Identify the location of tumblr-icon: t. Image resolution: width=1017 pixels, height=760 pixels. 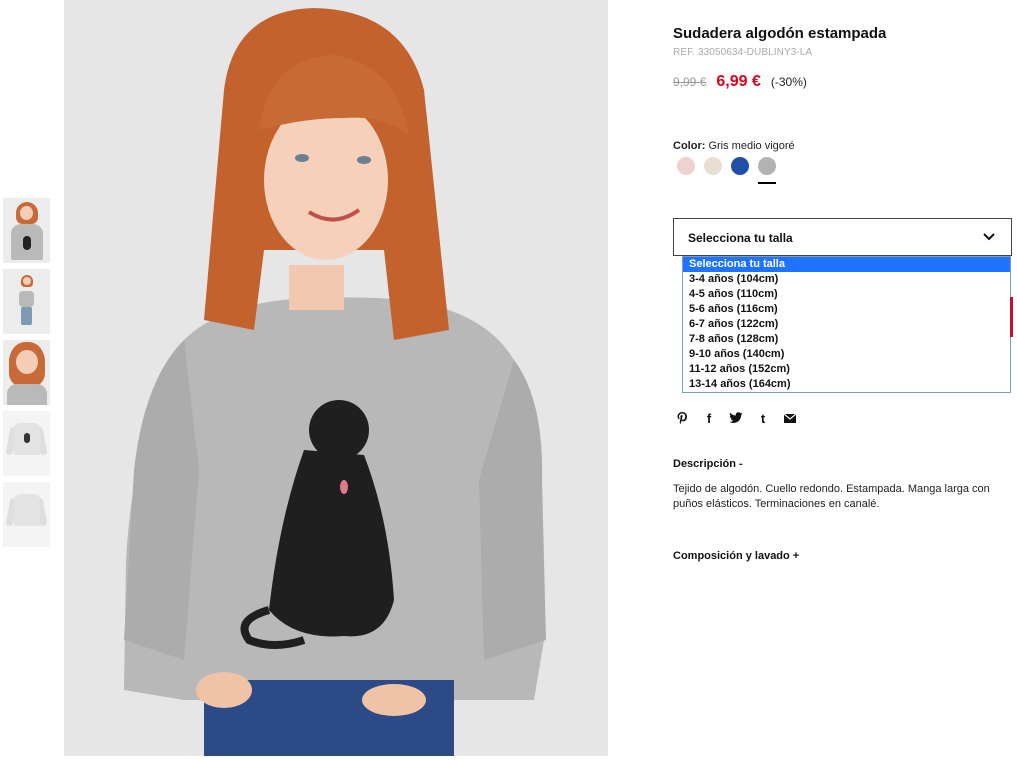
(763, 418).